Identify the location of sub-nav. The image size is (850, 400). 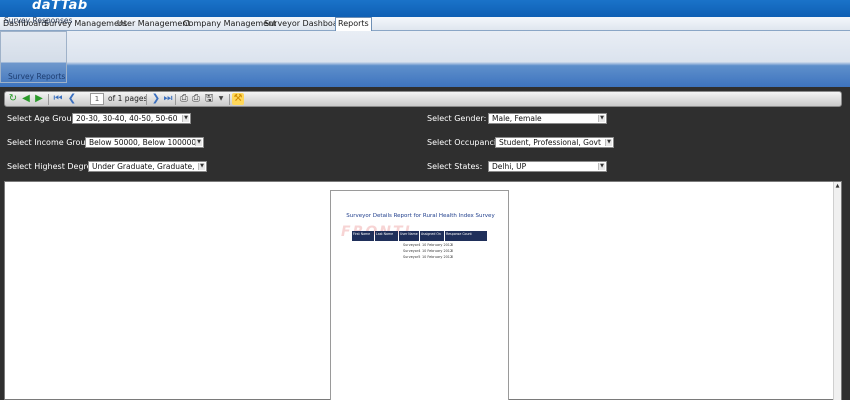
(425, 59).